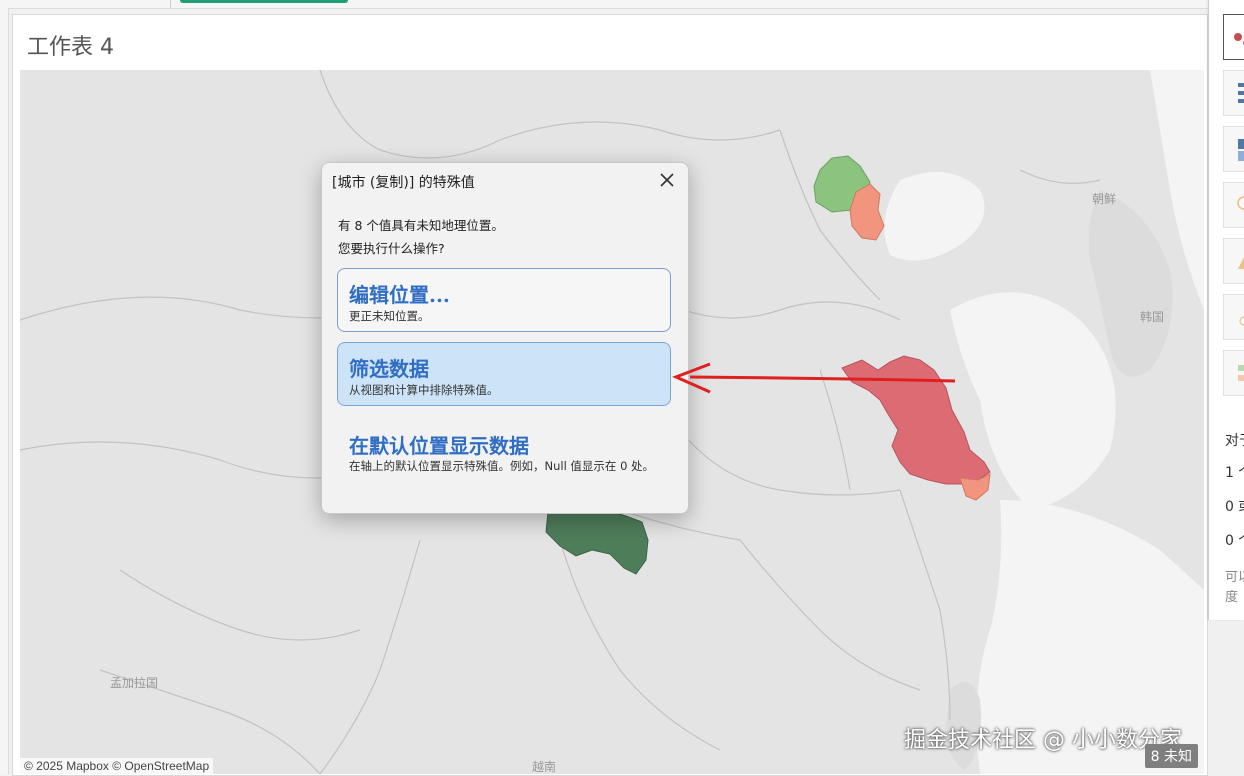  What do you see at coordinates (1241, 321) in the screenshot?
I see `pie-chart-icon` at bounding box center [1241, 321].